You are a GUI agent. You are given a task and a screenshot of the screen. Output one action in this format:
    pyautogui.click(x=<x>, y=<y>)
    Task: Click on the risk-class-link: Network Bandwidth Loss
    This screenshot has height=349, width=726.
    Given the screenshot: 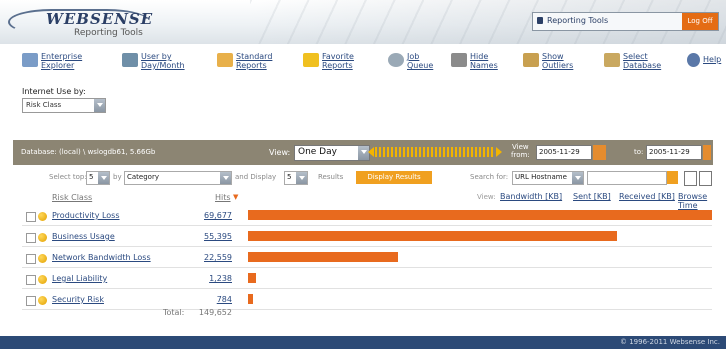 What is the action you would take?
    pyautogui.click(x=101, y=257)
    